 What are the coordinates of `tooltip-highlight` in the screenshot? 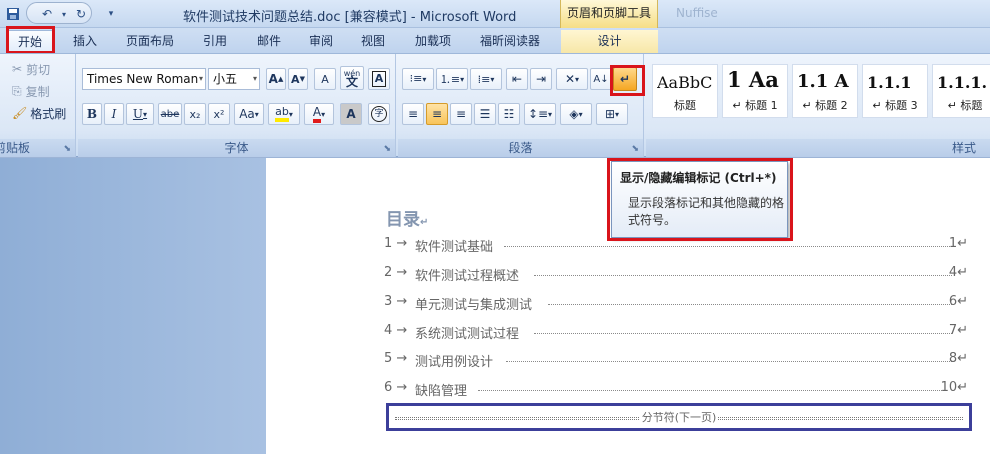 It's located at (700, 199).